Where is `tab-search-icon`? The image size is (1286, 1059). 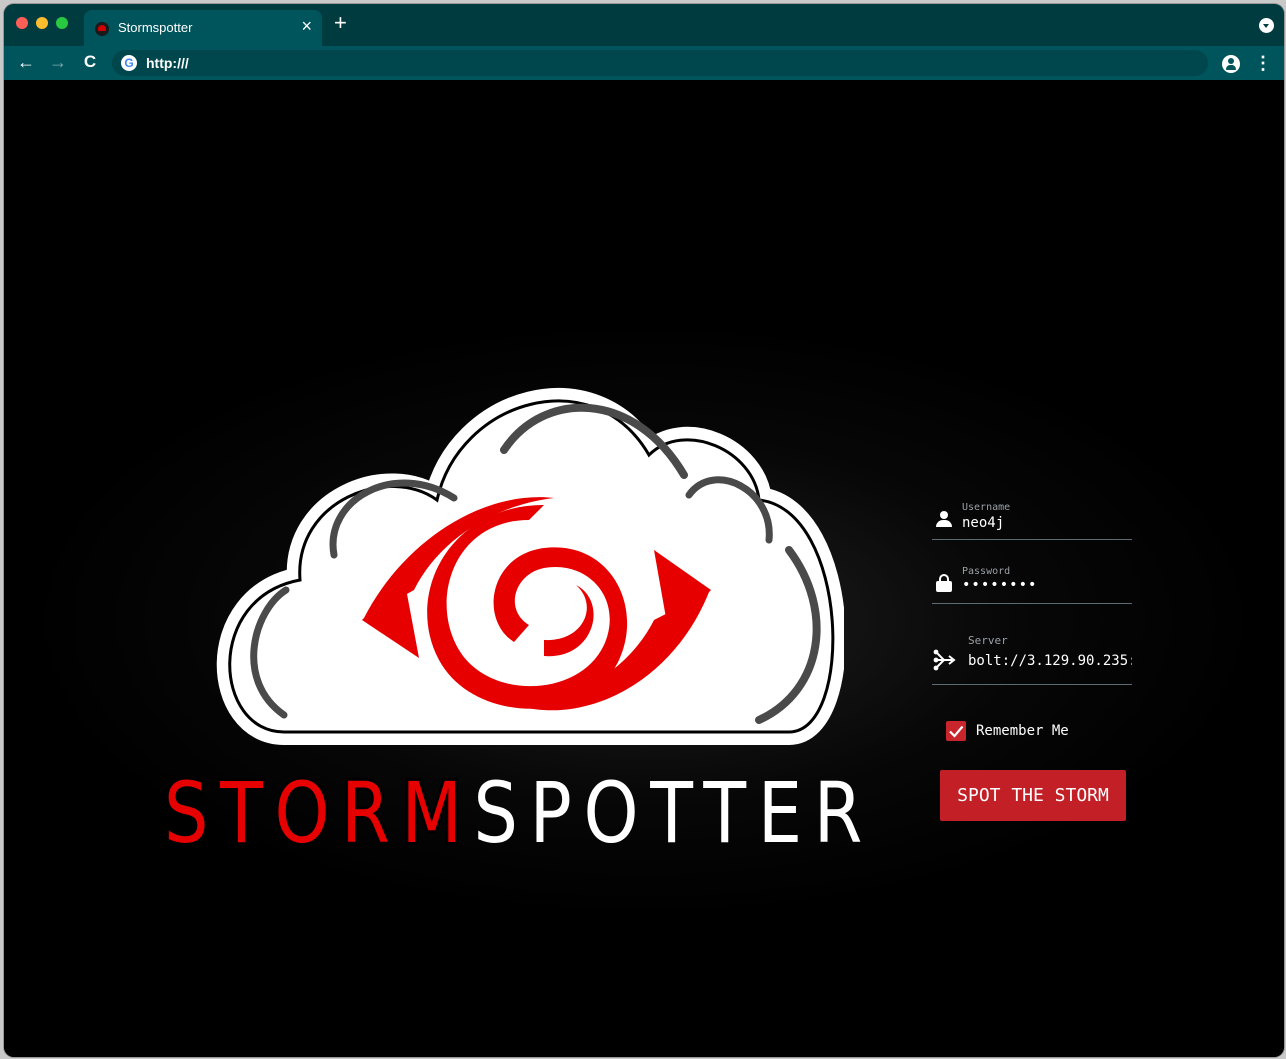 tab-search-icon is located at coordinates (1266, 25).